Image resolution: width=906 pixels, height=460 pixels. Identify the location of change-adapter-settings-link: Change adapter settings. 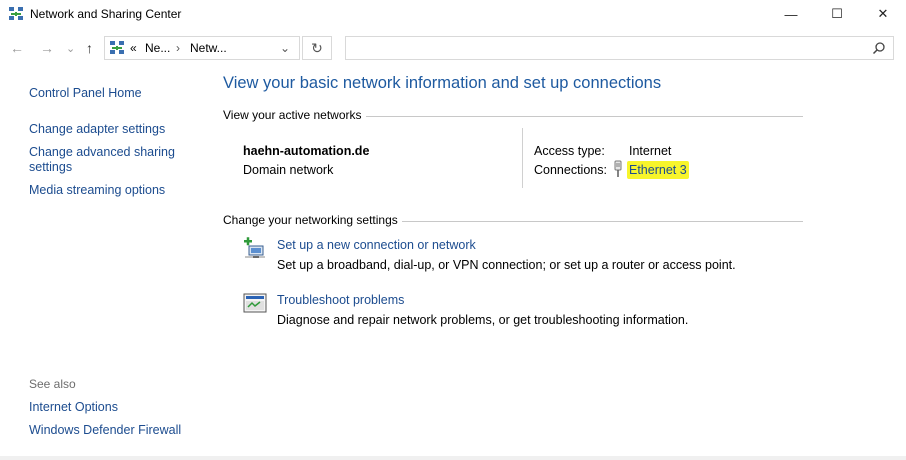
(97, 129).